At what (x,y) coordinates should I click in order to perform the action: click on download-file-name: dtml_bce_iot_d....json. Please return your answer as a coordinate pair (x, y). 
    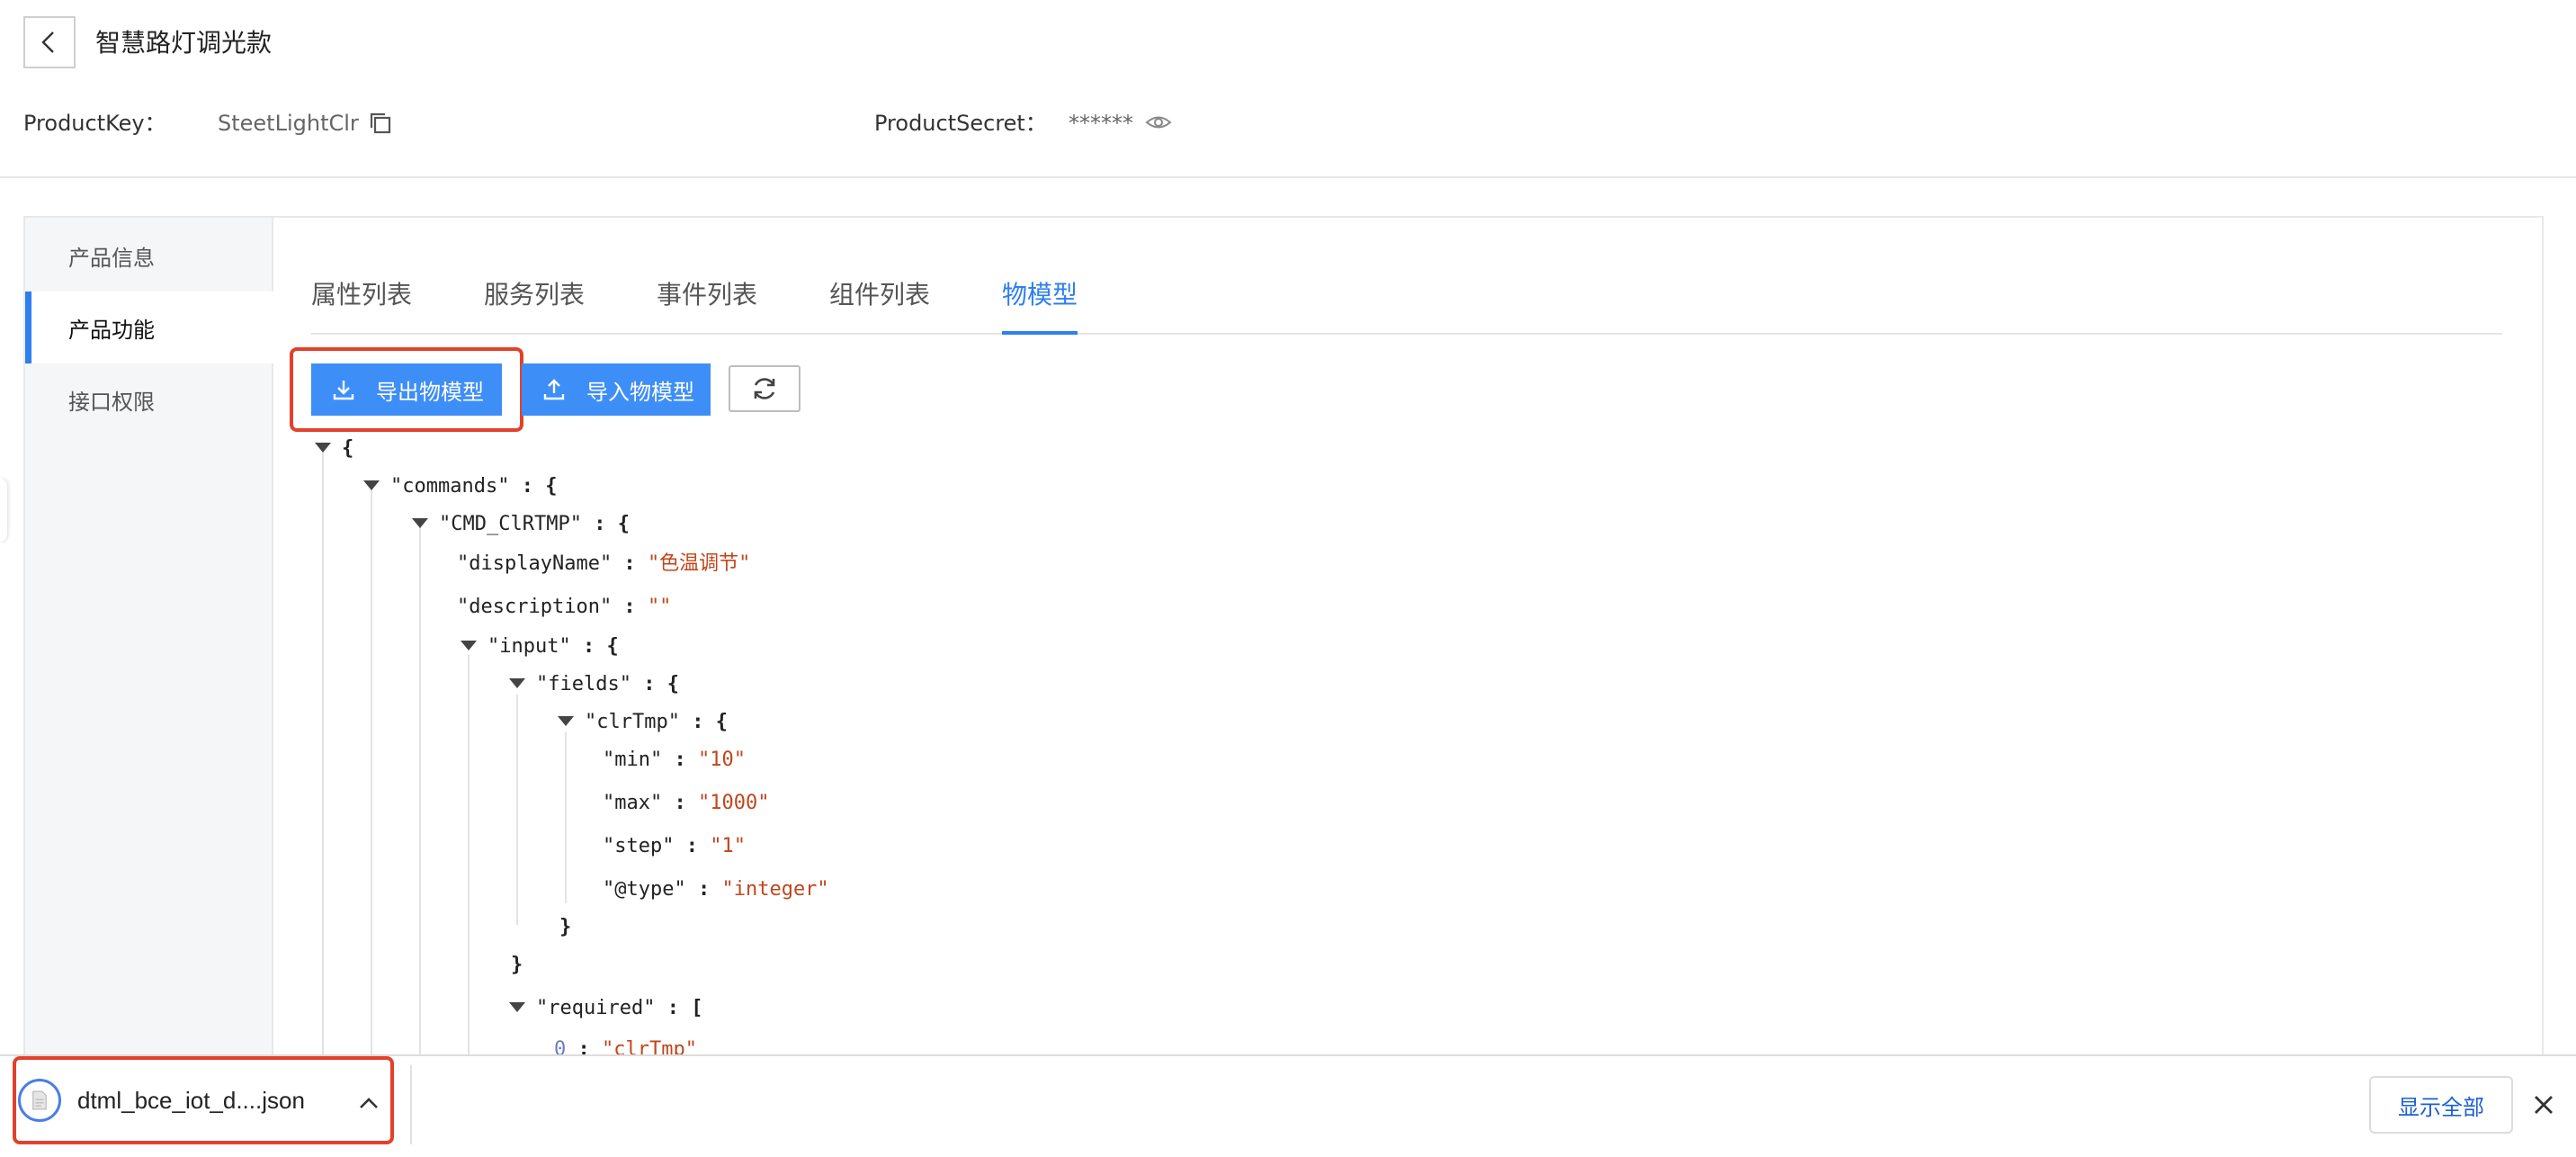
    Looking at the image, I should click on (191, 1100).